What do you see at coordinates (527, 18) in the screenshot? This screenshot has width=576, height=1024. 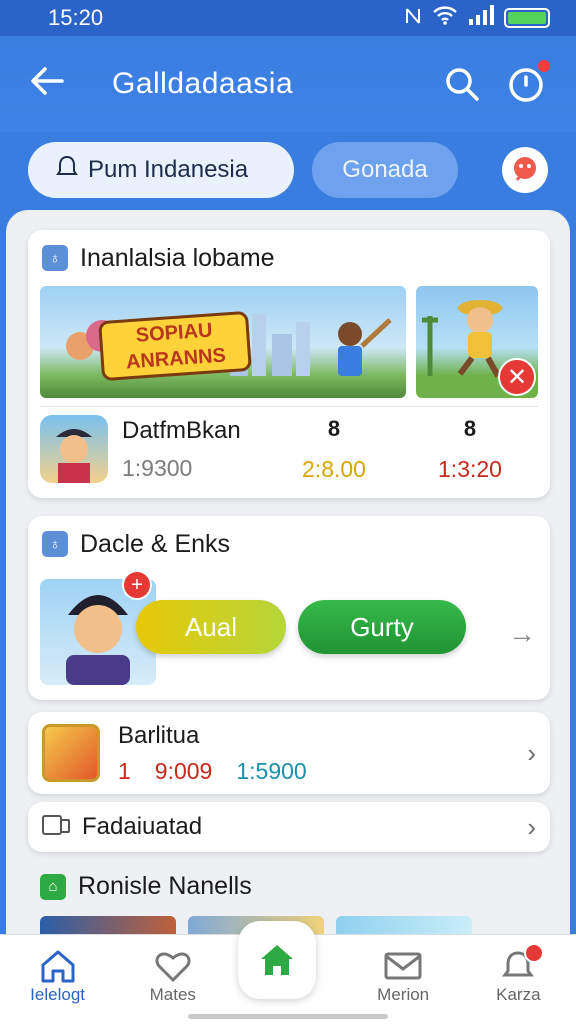 I see `battery-icon` at bounding box center [527, 18].